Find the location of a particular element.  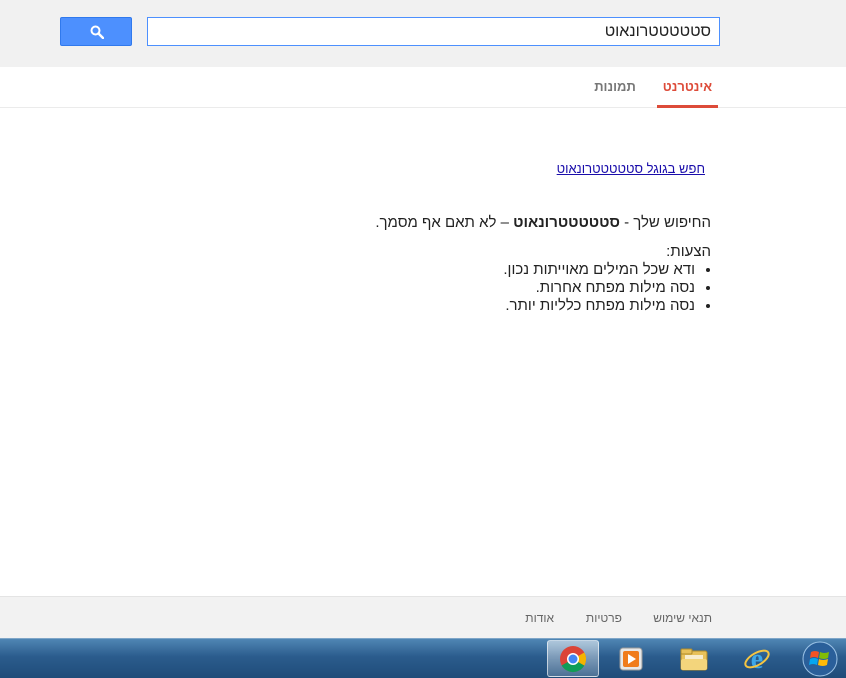

no-results-suffix: – לא תאם אף מסמך. is located at coordinates (444, 222).